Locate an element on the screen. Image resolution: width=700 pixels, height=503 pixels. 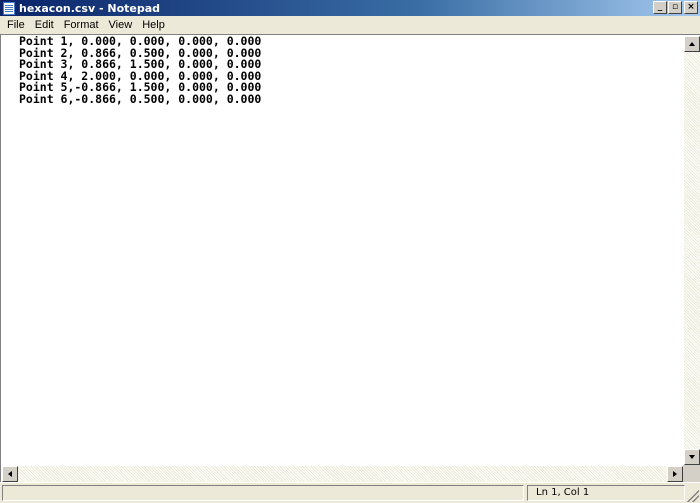
arrow-up-icon is located at coordinates (692, 44).